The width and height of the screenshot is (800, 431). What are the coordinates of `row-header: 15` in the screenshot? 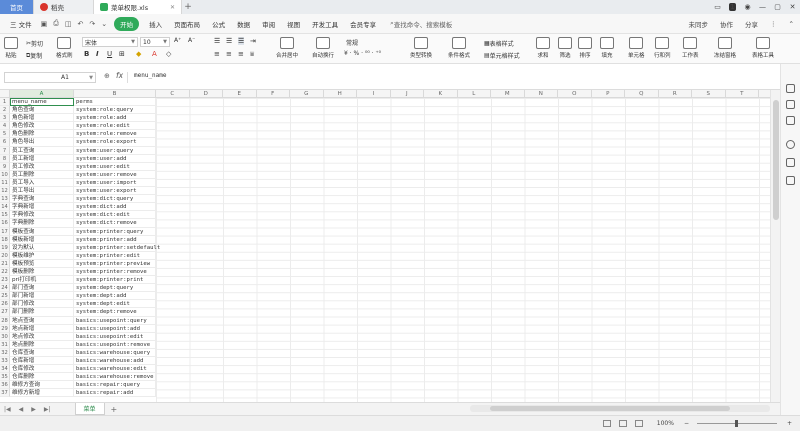 It's located at (5, 215).